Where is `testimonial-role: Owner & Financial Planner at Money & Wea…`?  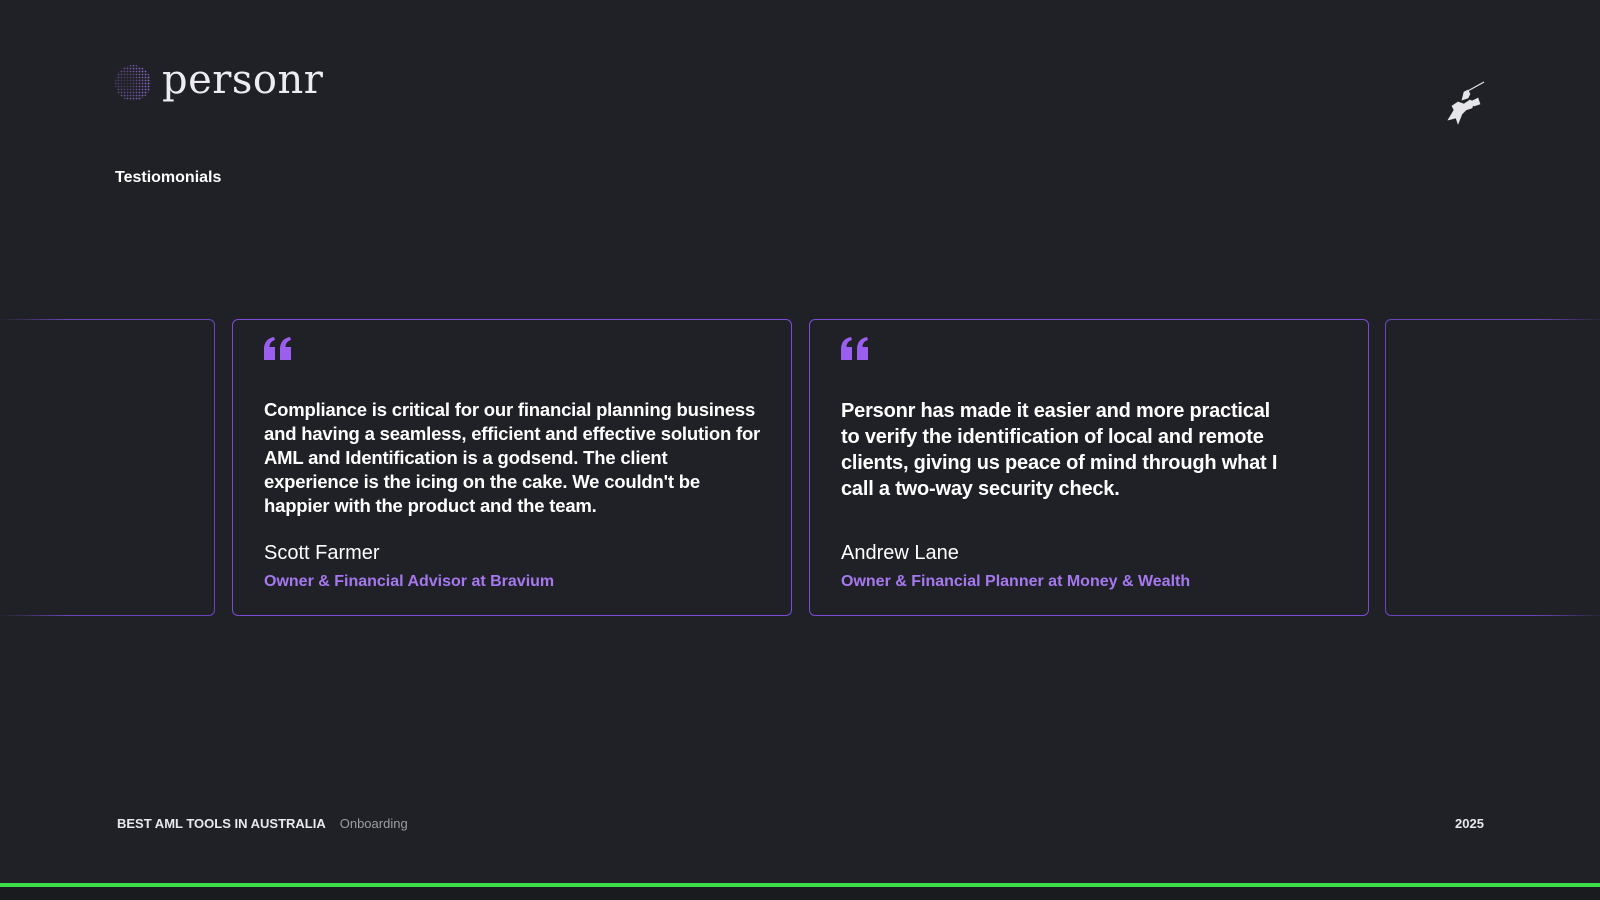
testimonial-role: Owner & Financial Planner at Money & Wea… is located at coordinates (1016, 581).